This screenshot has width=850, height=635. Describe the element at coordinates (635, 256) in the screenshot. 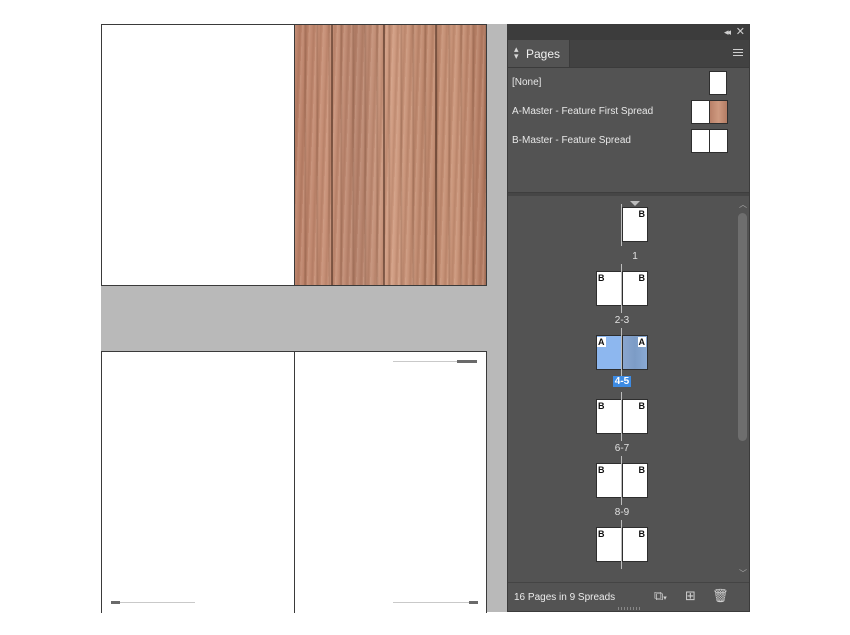

I see `spread-label: 1` at that location.